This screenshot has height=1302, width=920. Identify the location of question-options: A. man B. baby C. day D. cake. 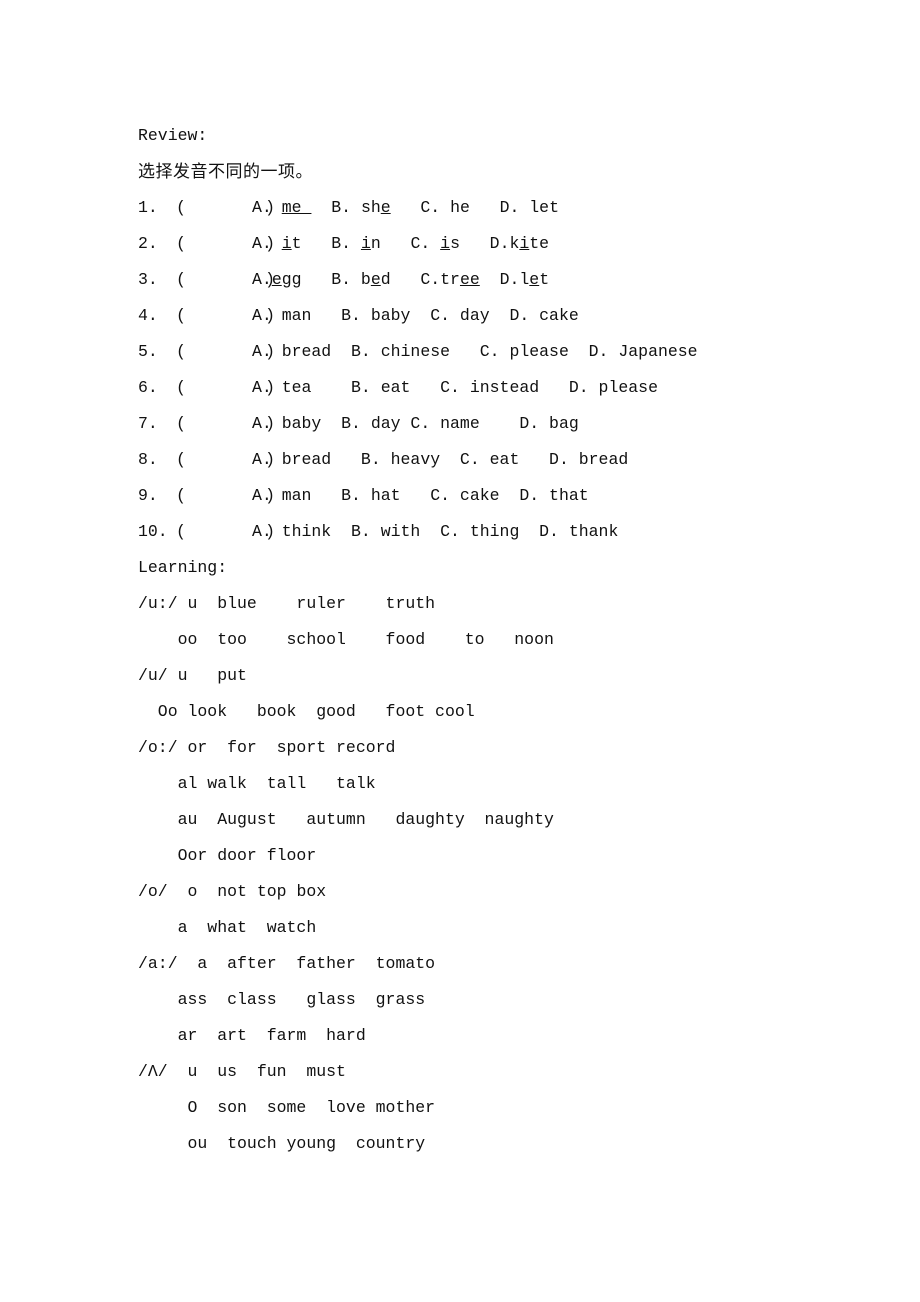
(415, 315).